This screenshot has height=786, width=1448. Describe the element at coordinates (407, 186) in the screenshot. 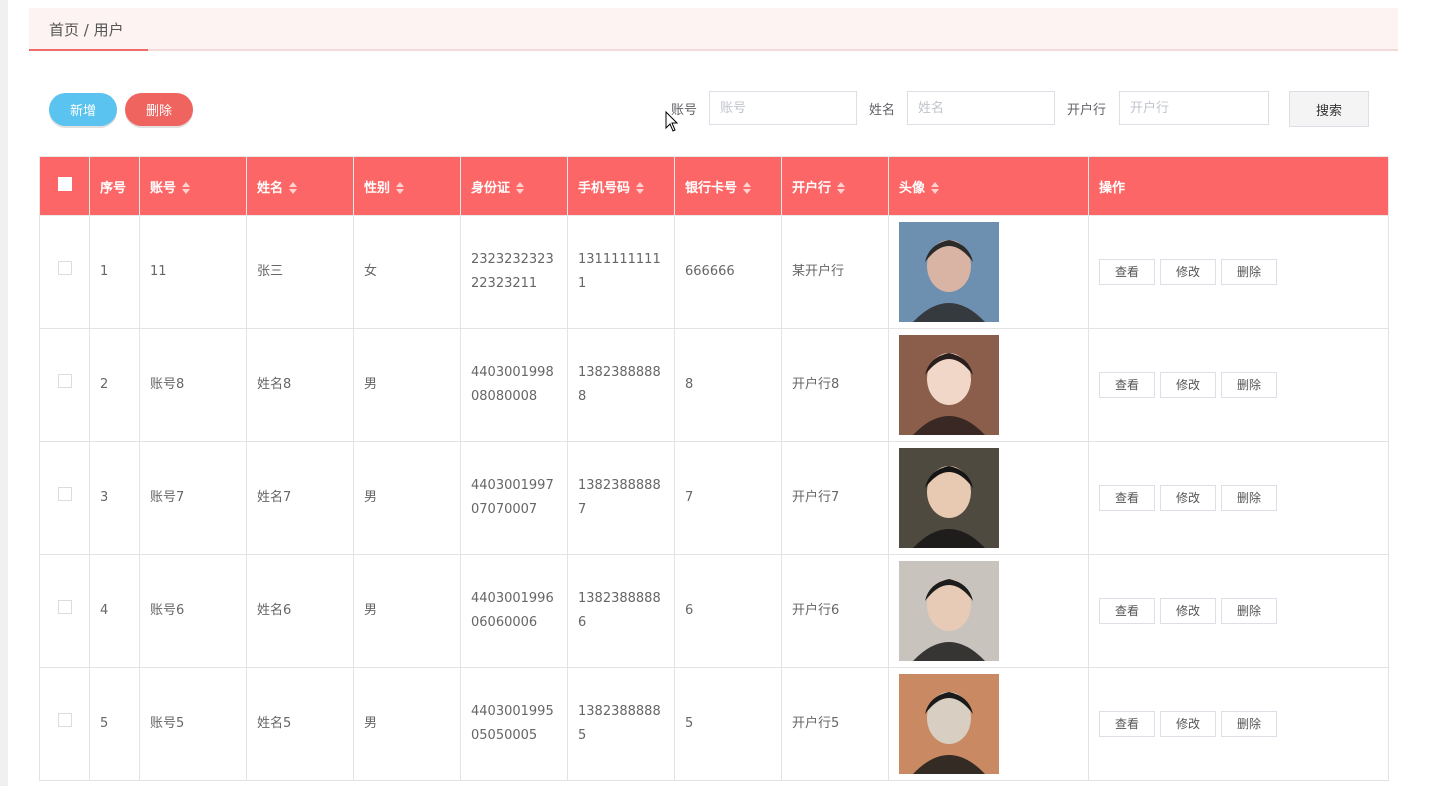

I see `header-gender: 性别` at that location.